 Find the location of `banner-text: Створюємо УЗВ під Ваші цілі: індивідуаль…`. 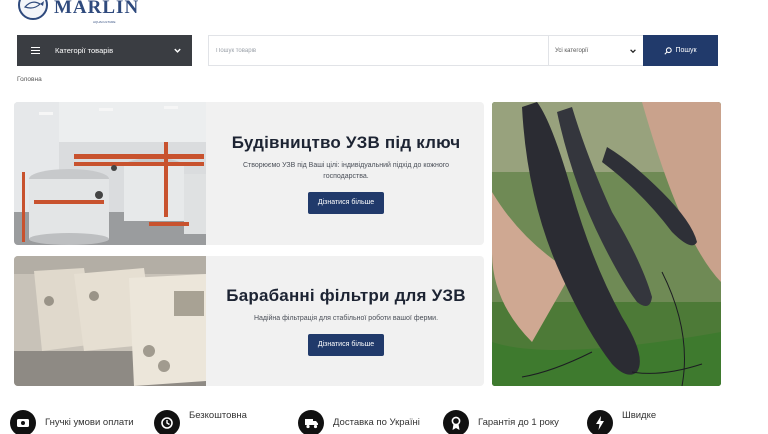

banner-text: Створюємо УЗВ під Ваші цілі: індивідуаль… is located at coordinates (346, 171).